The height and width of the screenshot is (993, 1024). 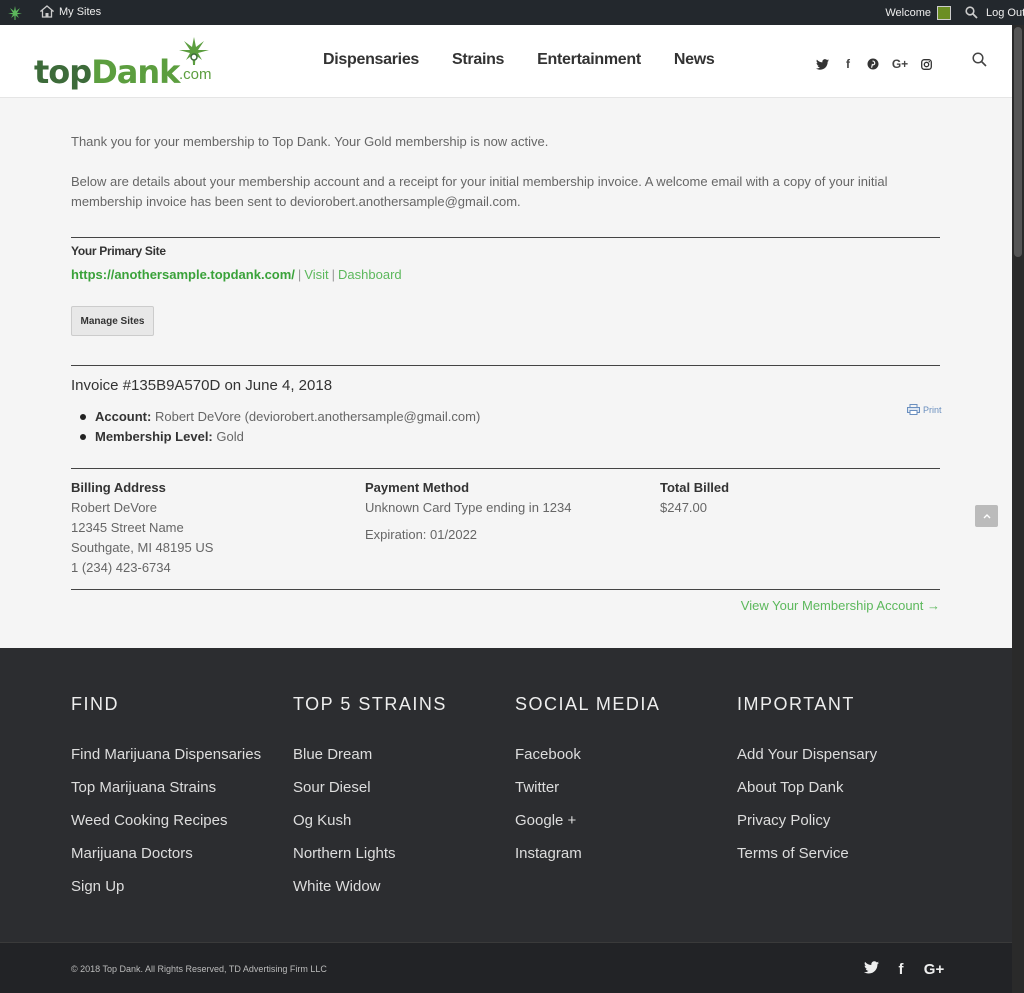 What do you see at coordinates (370, 886) in the screenshot?
I see `footer-link: White Widow` at bounding box center [370, 886].